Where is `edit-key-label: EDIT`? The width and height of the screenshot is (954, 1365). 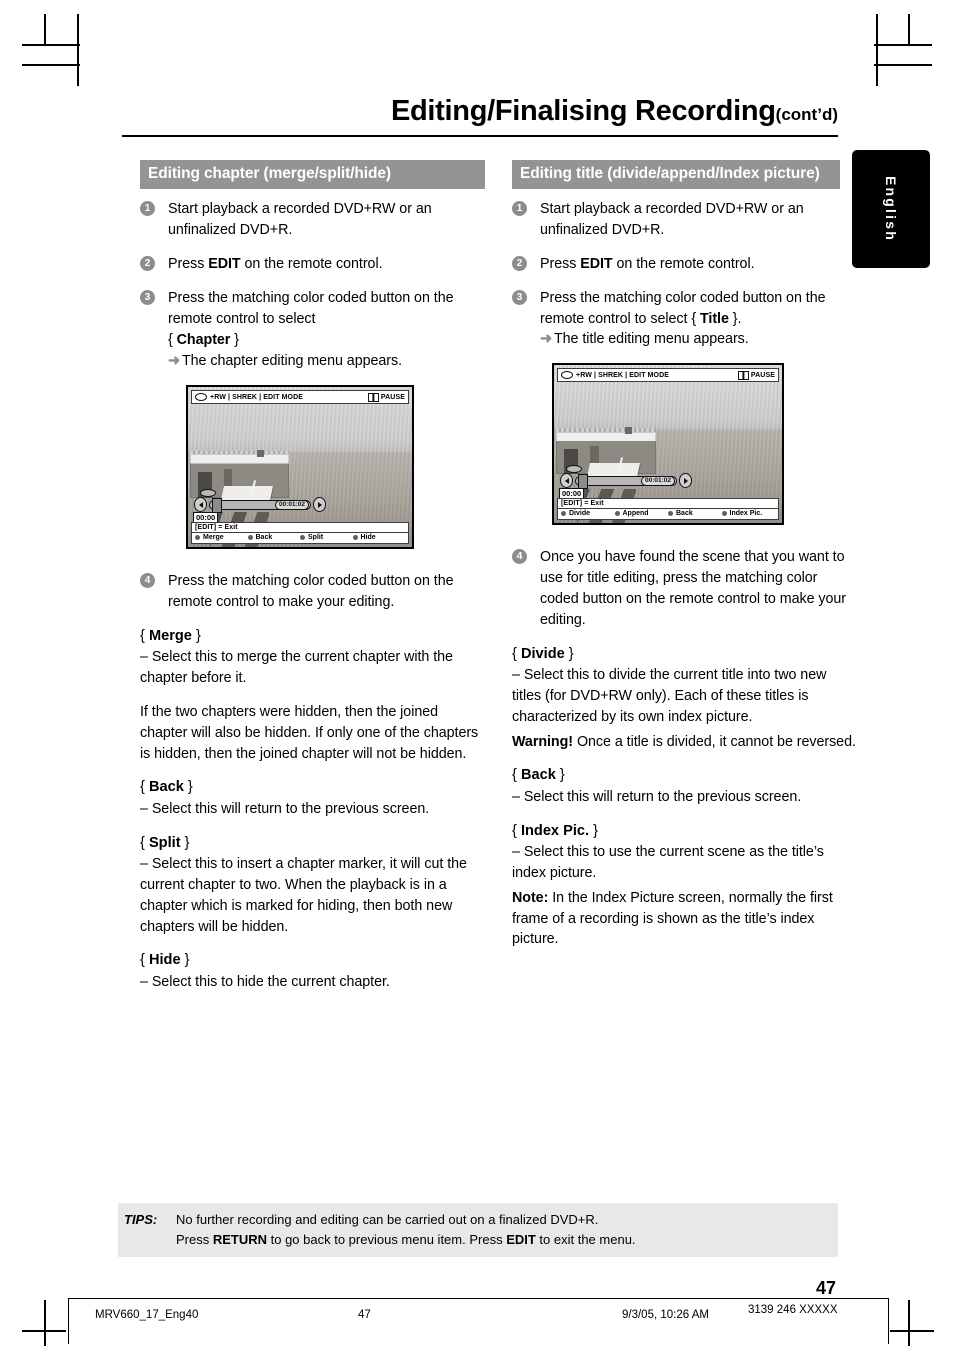
edit-key-label: EDIT is located at coordinates (596, 263).